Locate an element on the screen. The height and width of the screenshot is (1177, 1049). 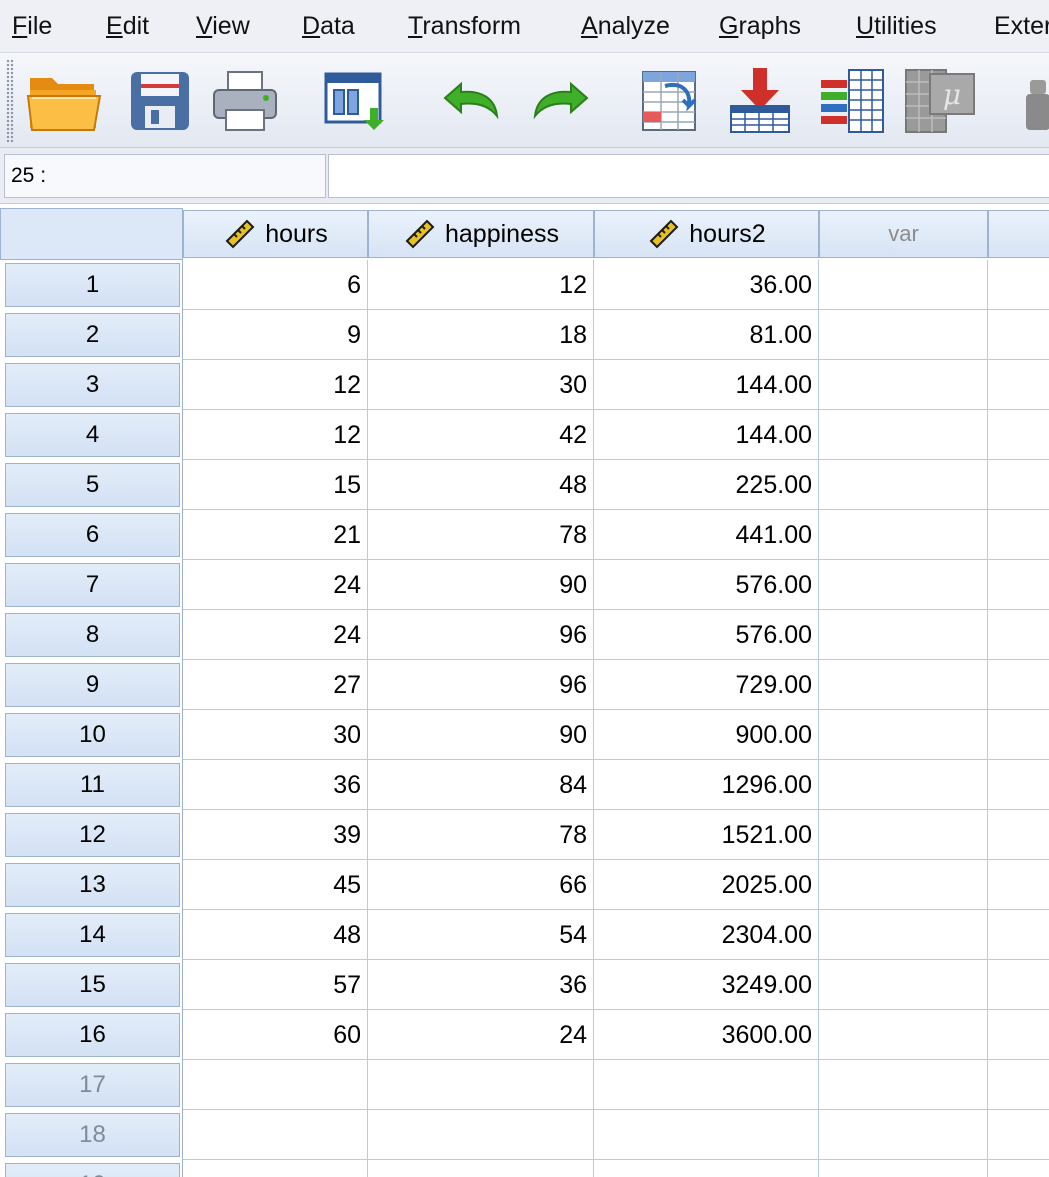
row-number: 19 is located at coordinates (92, 1170).